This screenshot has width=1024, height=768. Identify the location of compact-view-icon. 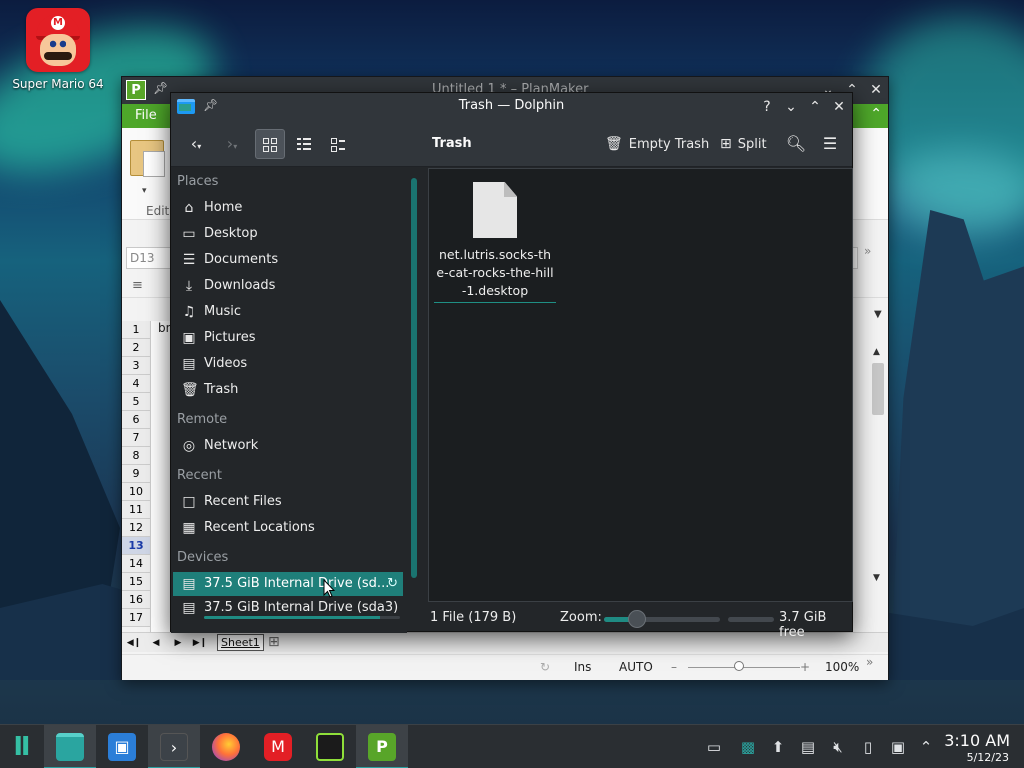
(304, 144).